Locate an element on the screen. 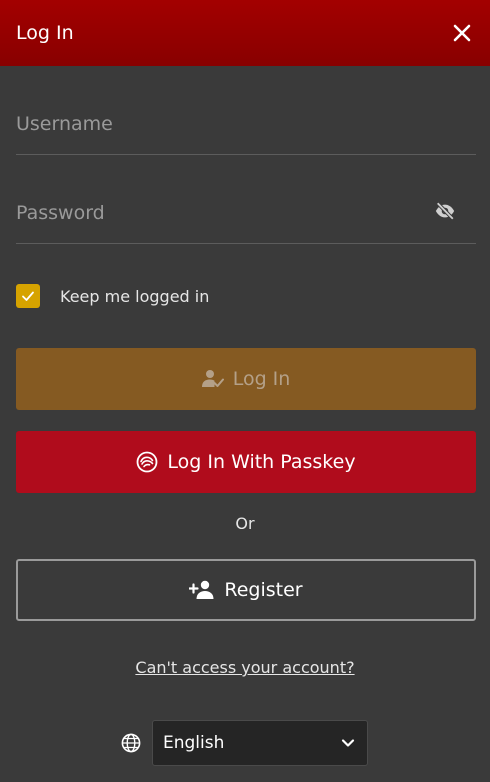 Image resolution: width=490 pixels, height=782 pixels. or-separator: Or is located at coordinates (245, 523).